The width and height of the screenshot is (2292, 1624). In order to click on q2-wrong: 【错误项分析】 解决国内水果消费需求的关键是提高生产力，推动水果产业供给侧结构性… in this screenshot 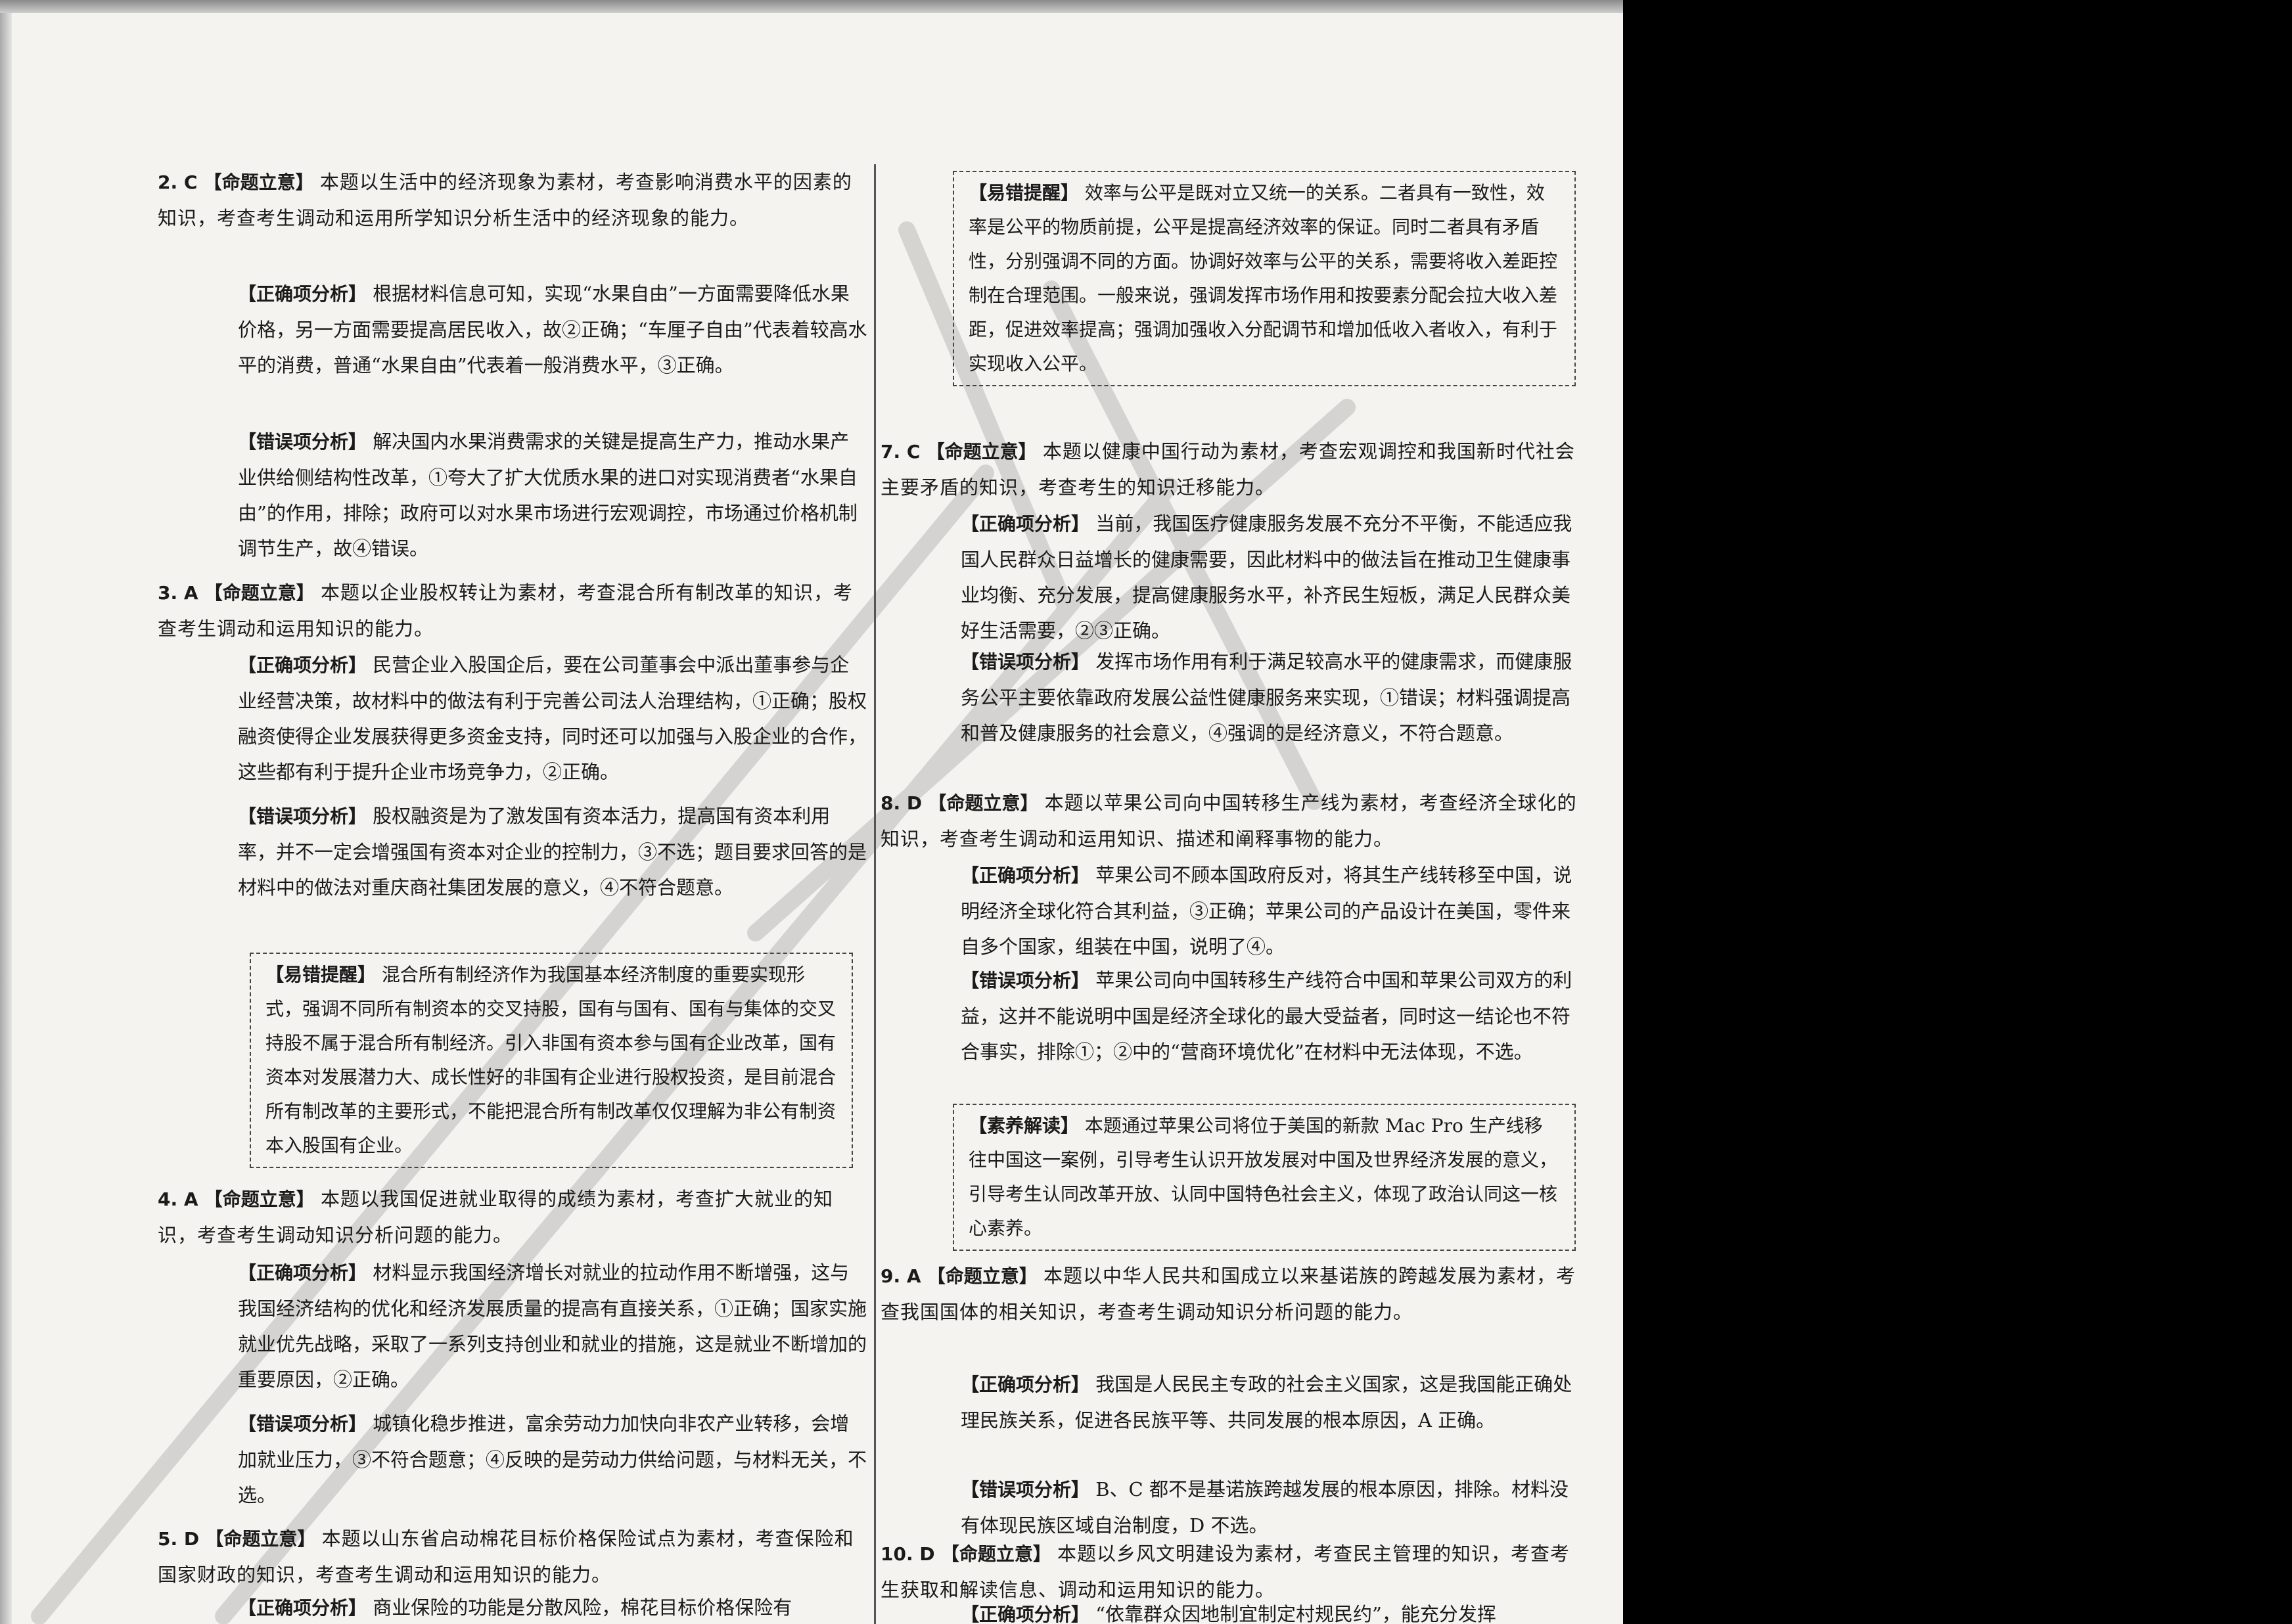, I will do `click(512, 495)`.